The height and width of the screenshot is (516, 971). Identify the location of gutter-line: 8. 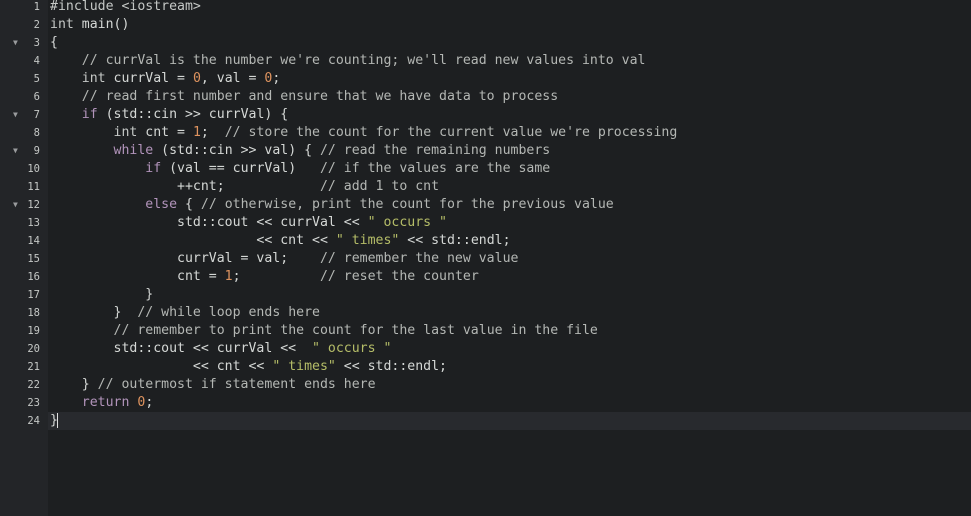
(24, 133).